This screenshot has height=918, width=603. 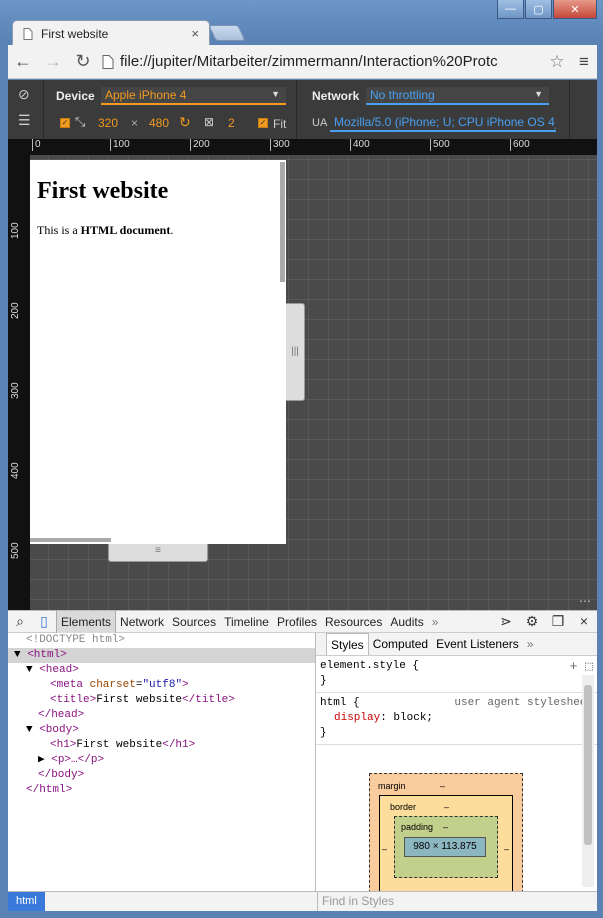 What do you see at coordinates (400, 644) in the screenshot?
I see `tab-computed: Computed` at bounding box center [400, 644].